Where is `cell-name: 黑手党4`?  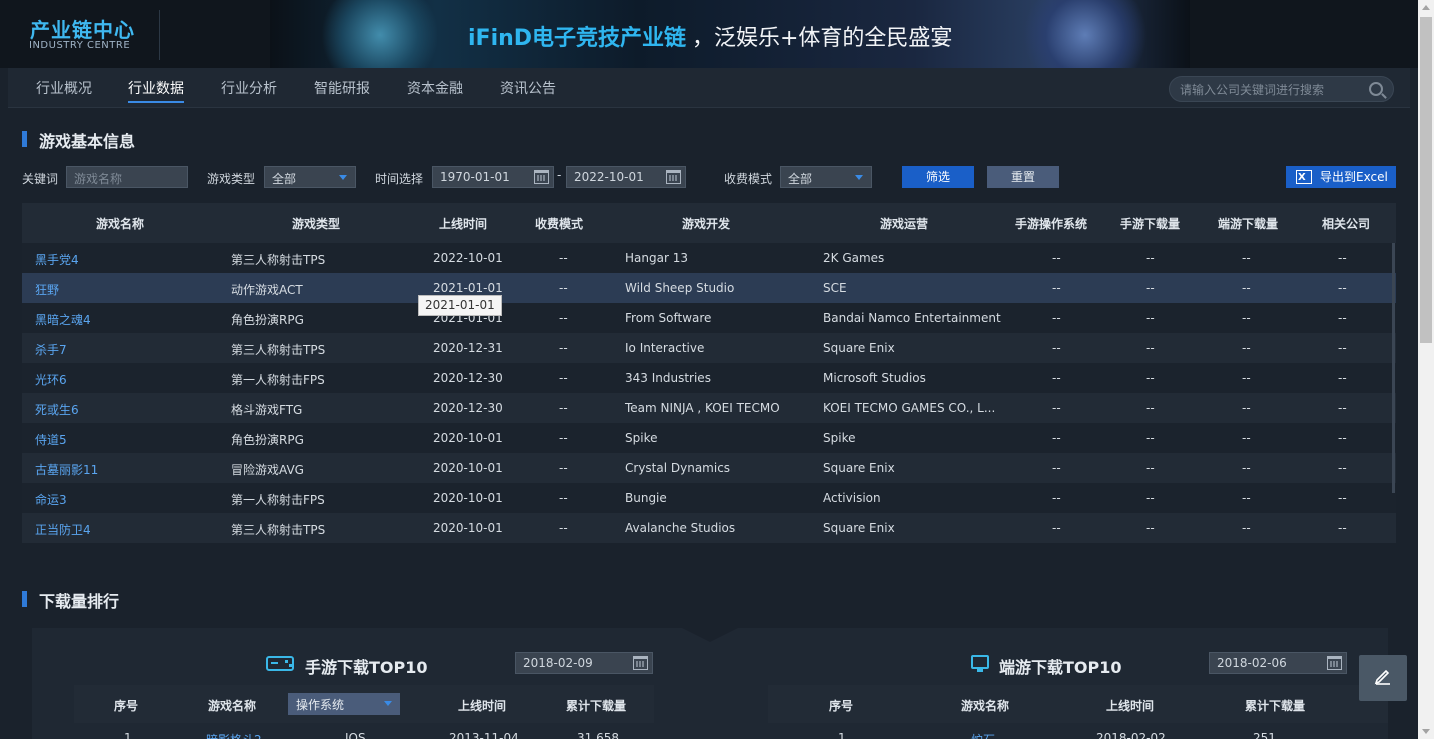 cell-name: 黑手党4 is located at coordinates (57, 259).